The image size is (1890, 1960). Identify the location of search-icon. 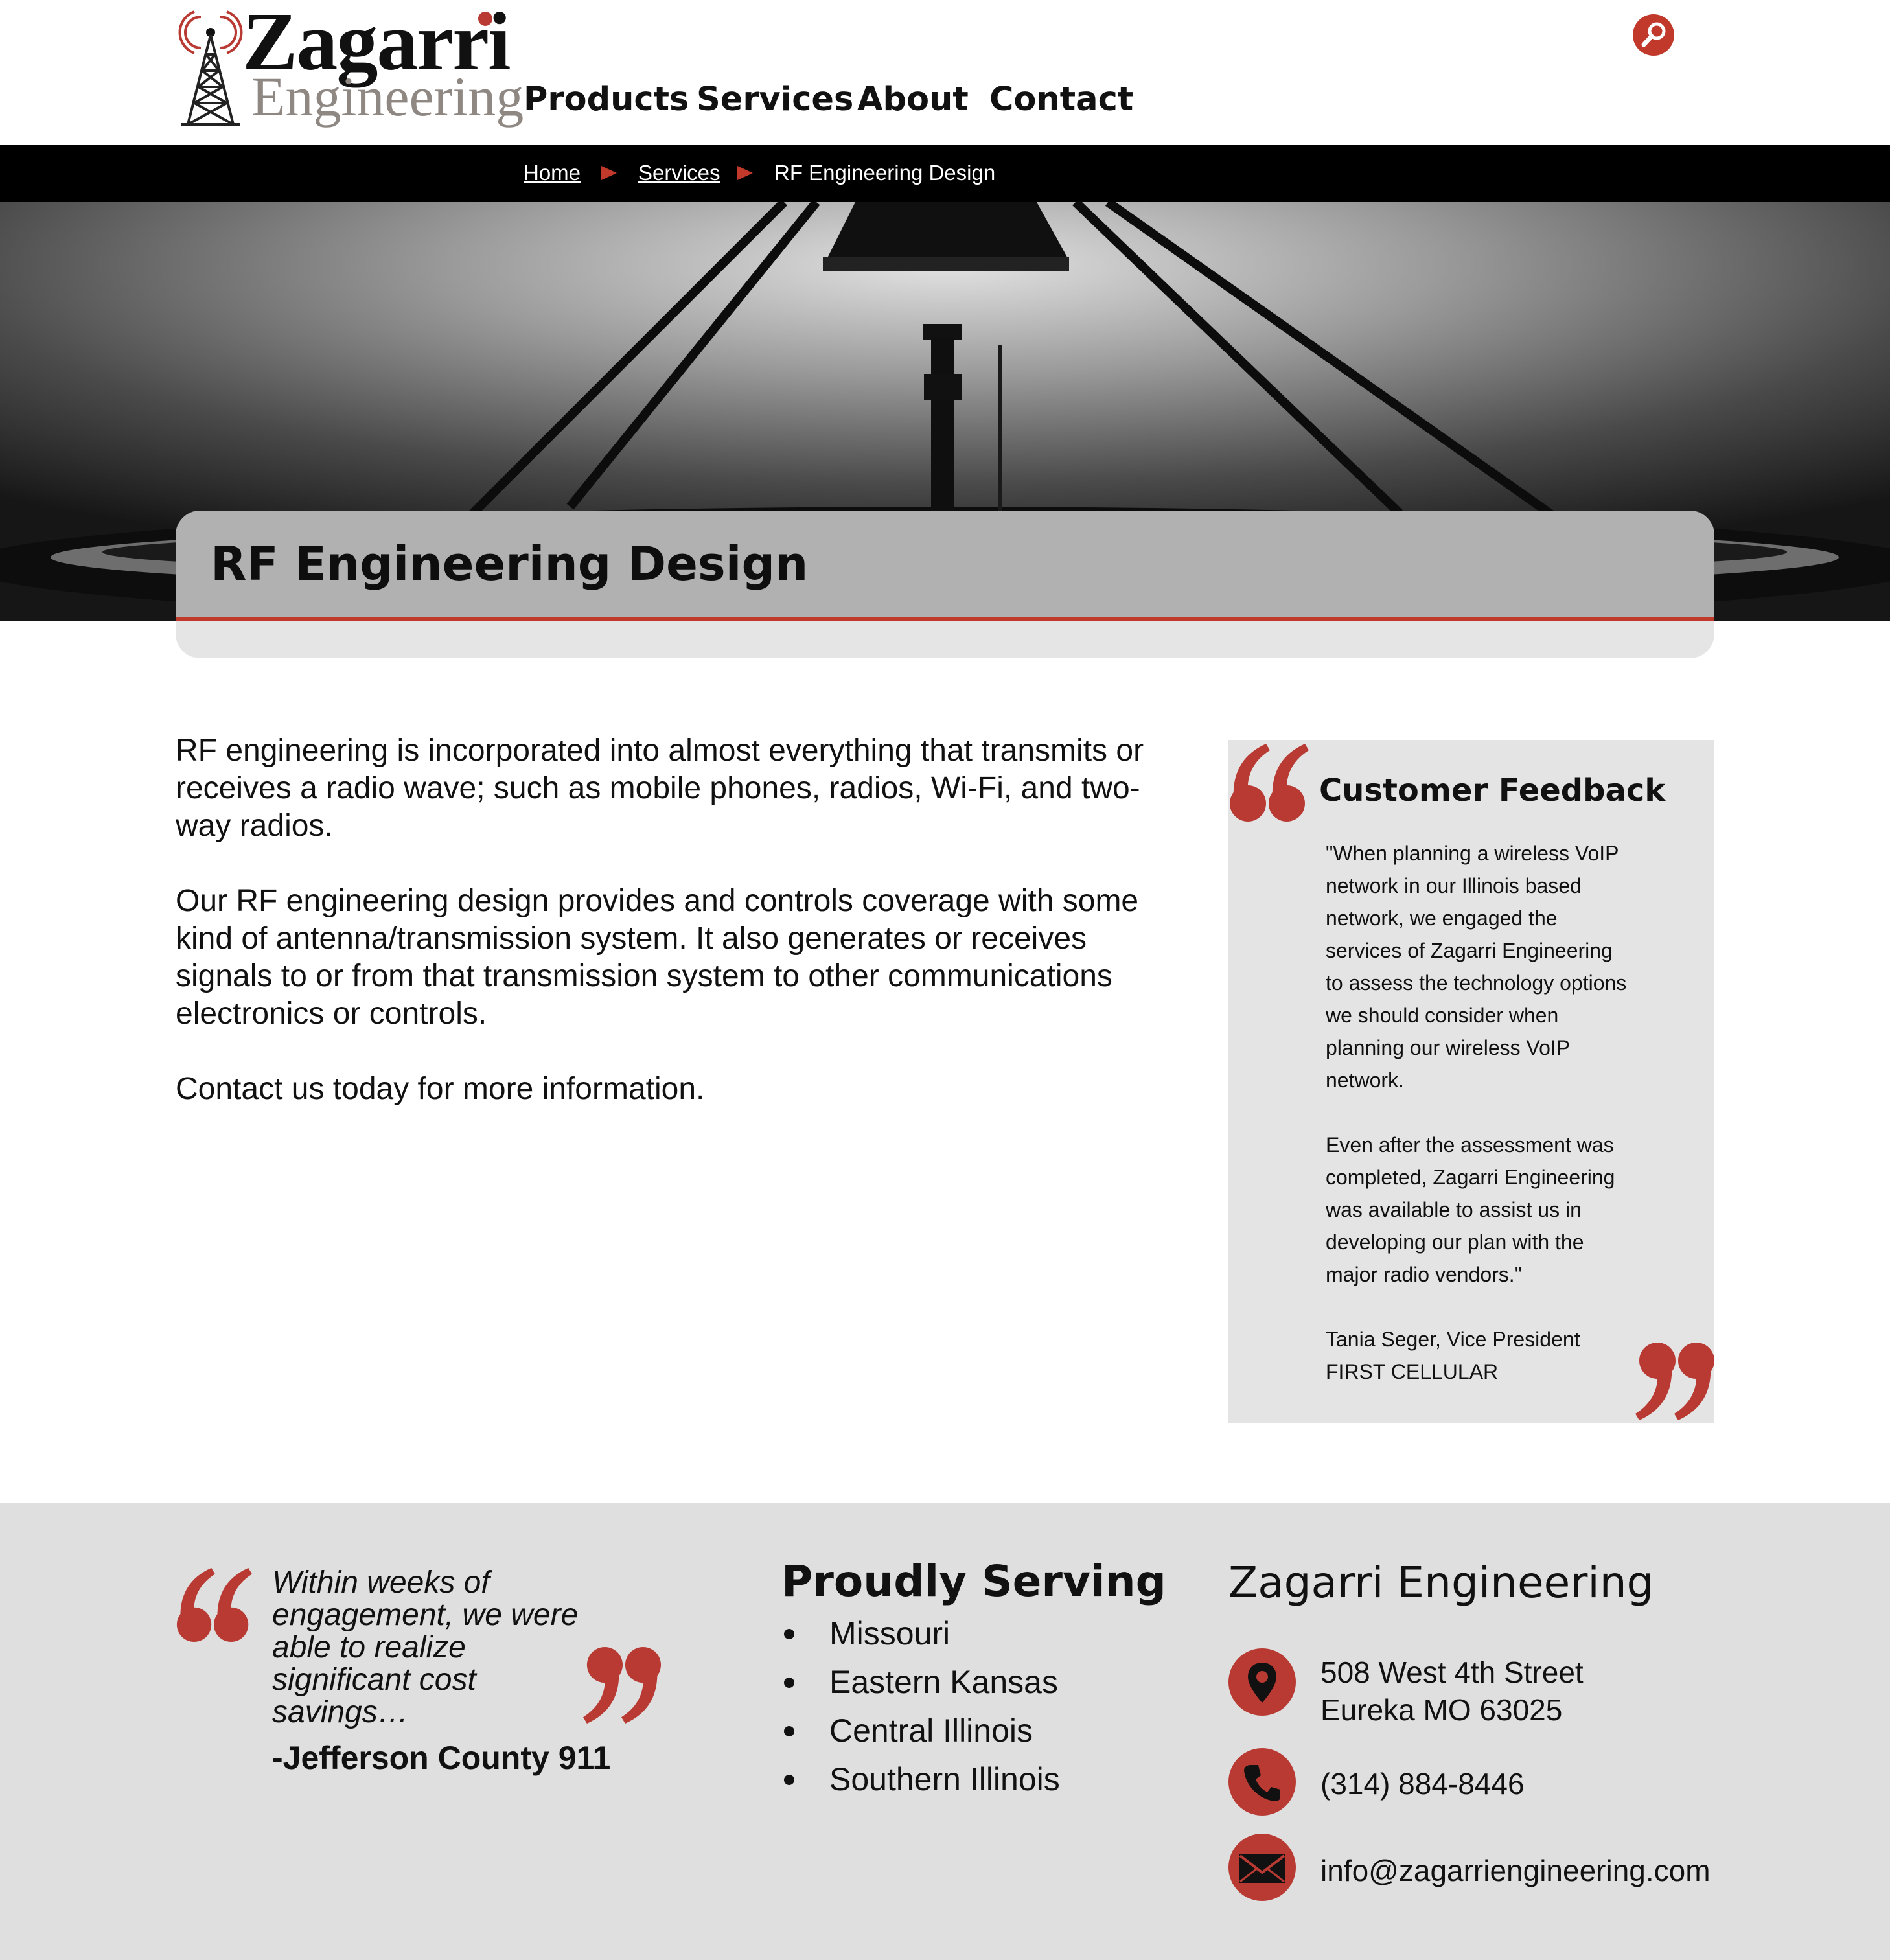
(1653, 34).